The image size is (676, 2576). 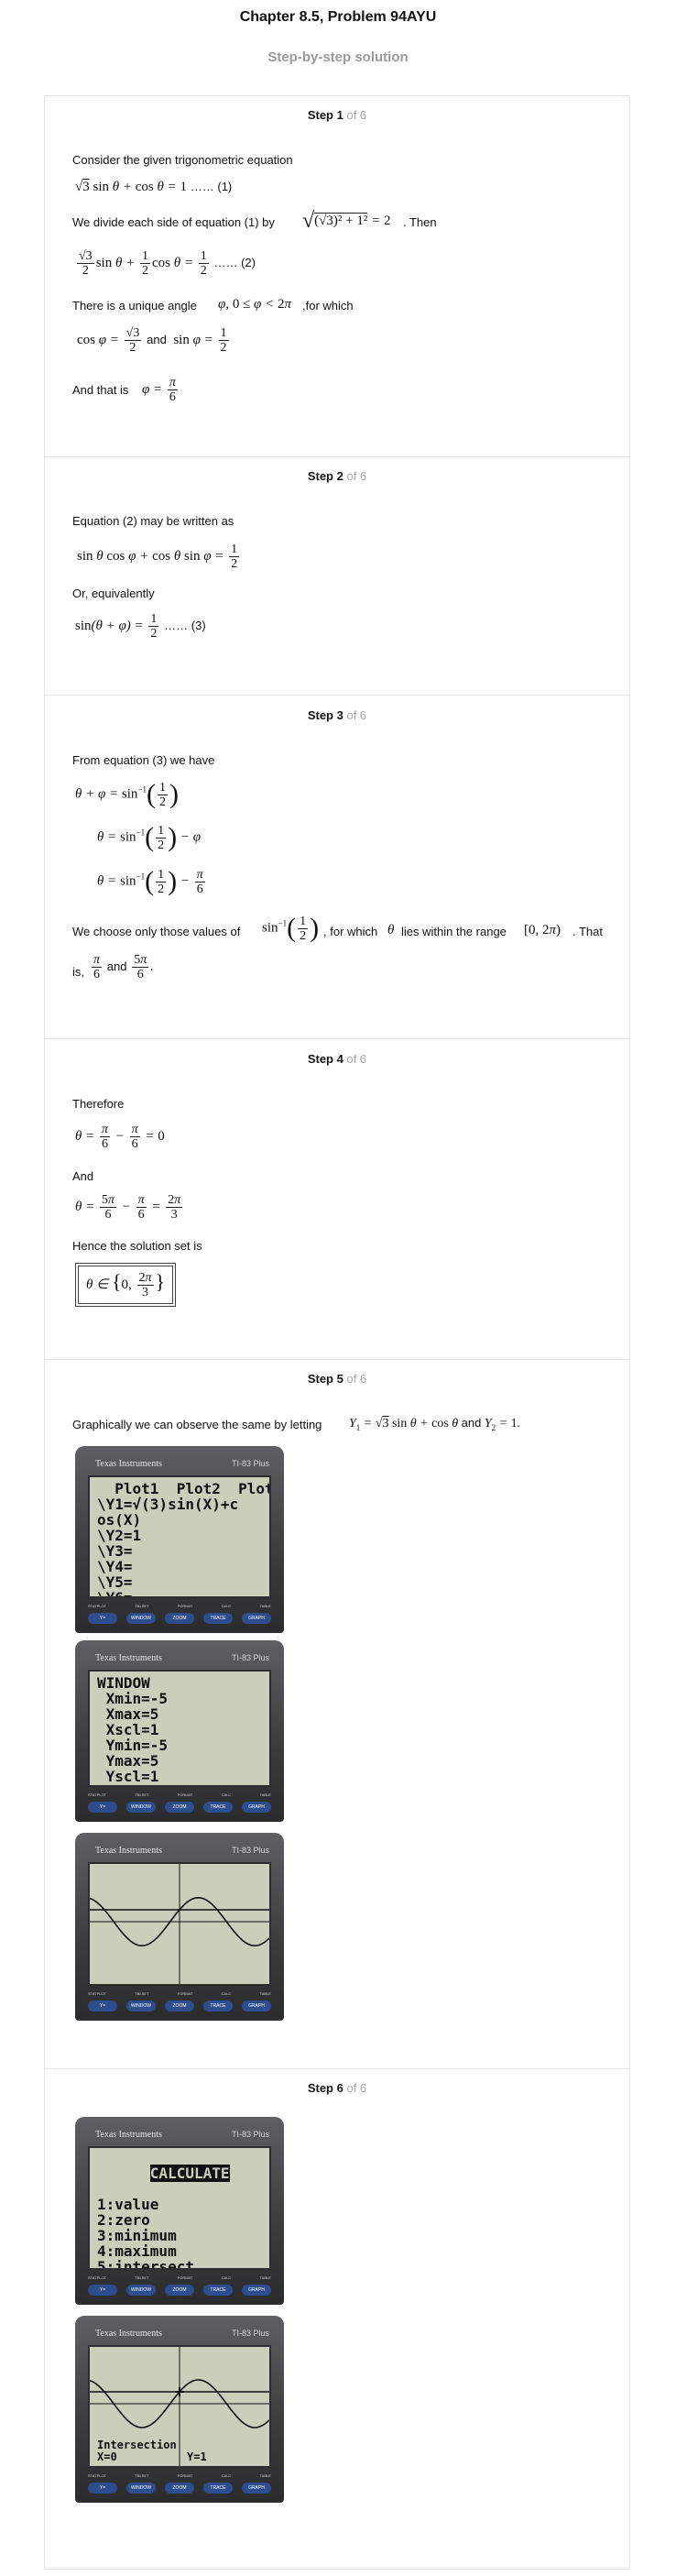 What do you see at coordinates (156, 931) in the screenshot?
I see `step3-text-2: We choose only those values of` at bounding box center [156, 931].